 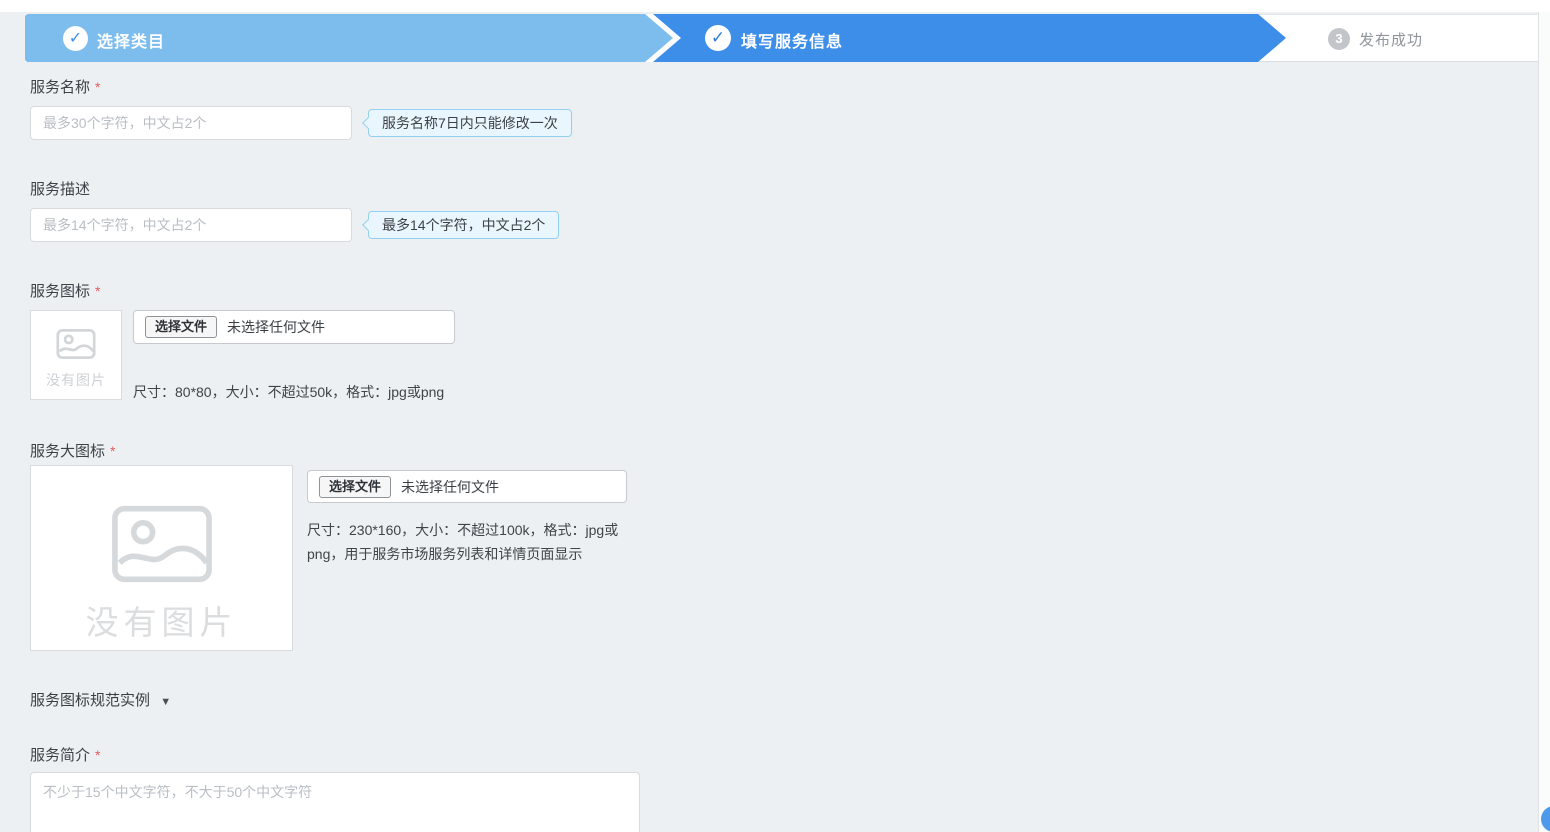 I want to click on service-name-input, so click(x=191, y=123).